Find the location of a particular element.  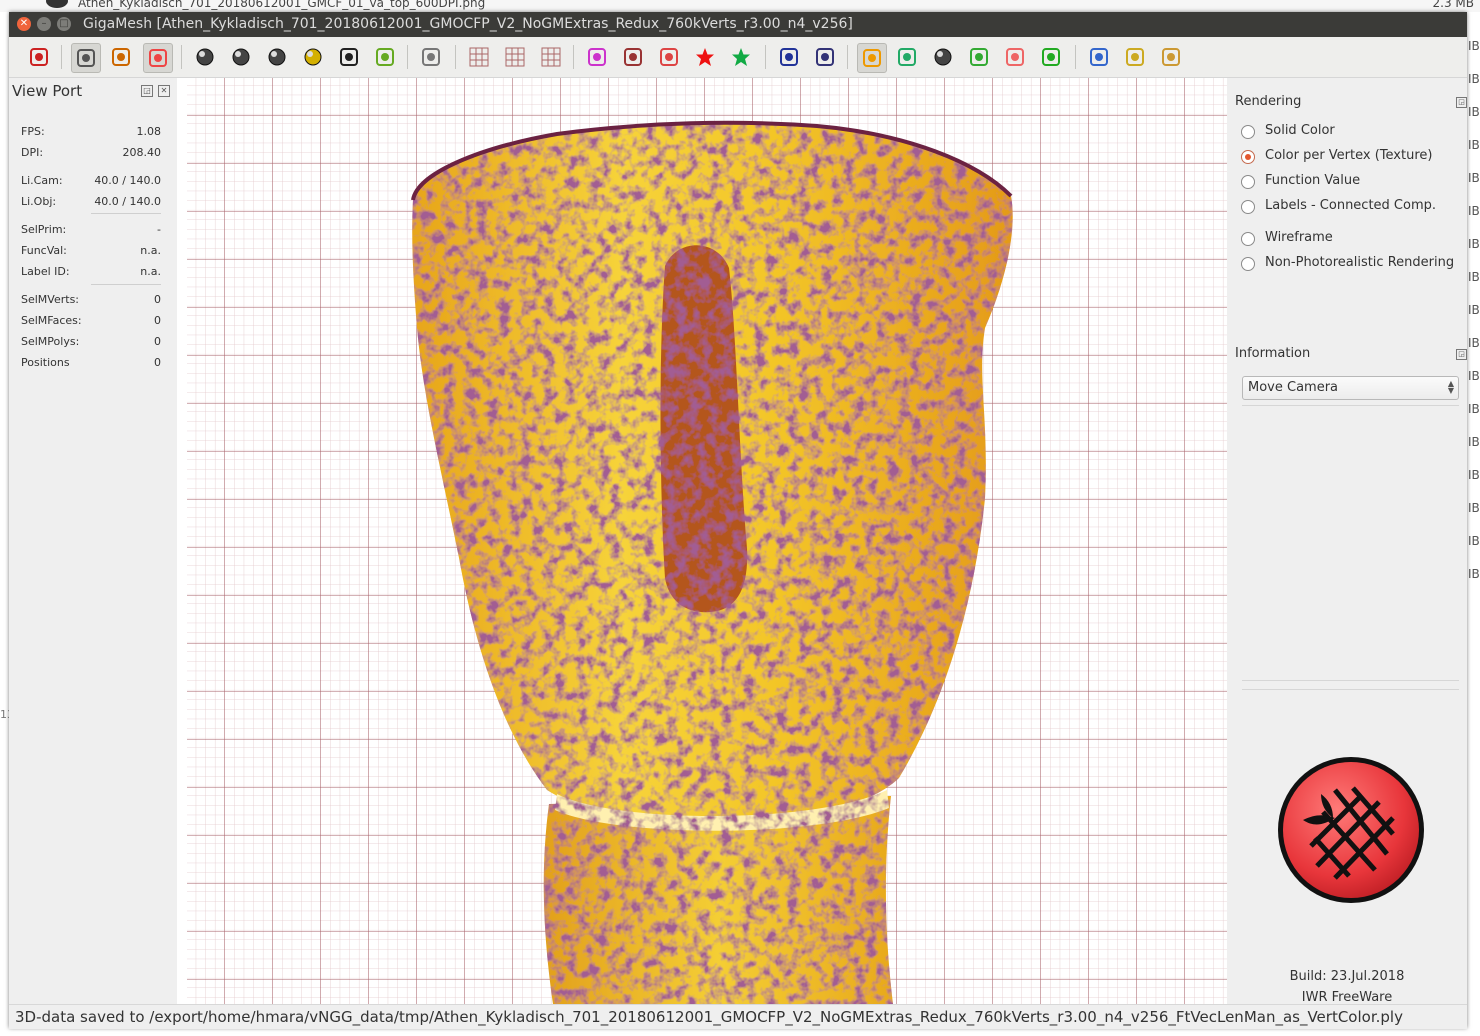

ab-text-icon is located at coordinates (825, 57).